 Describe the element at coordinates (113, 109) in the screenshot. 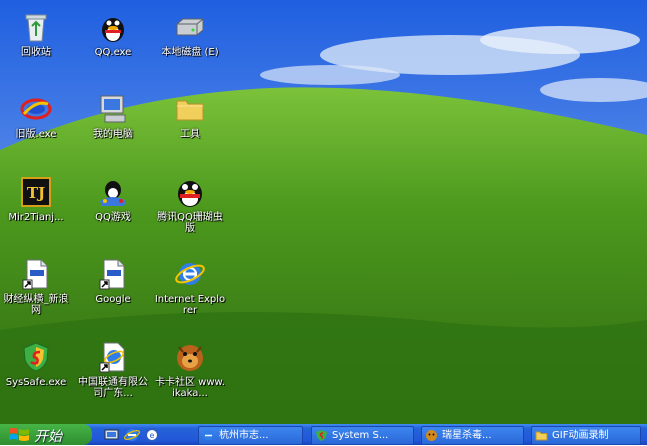

I see `my-computer-icon` at that location.